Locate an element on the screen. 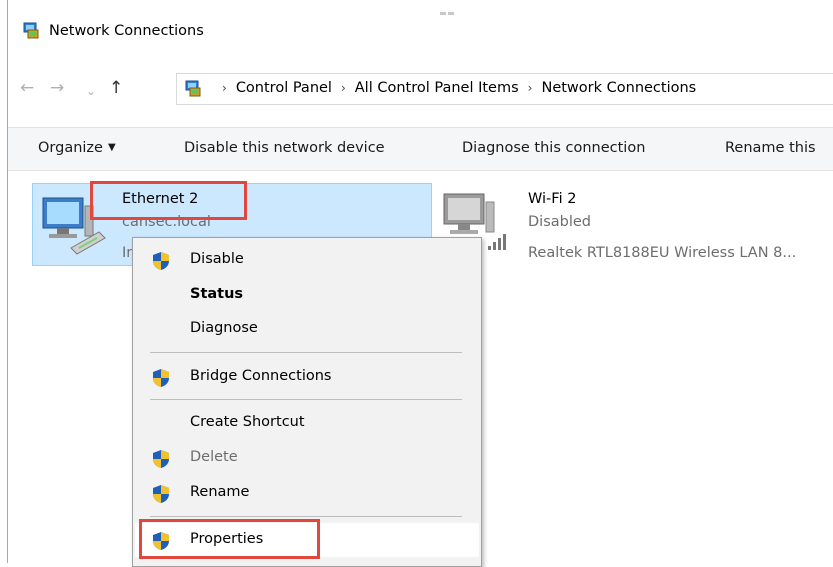  diagnose-connection-button: Diagnose this connection is located at coordinates (553, 148).